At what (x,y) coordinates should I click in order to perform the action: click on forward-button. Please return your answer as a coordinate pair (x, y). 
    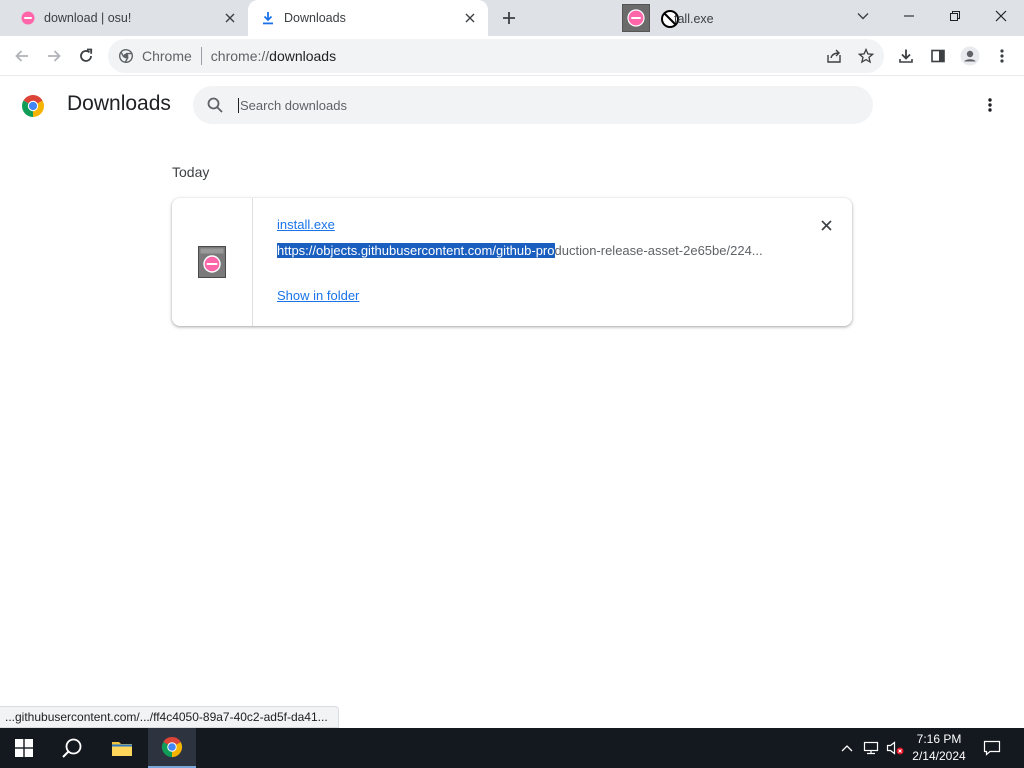
    Looking at the image, I should click on (54, 56).